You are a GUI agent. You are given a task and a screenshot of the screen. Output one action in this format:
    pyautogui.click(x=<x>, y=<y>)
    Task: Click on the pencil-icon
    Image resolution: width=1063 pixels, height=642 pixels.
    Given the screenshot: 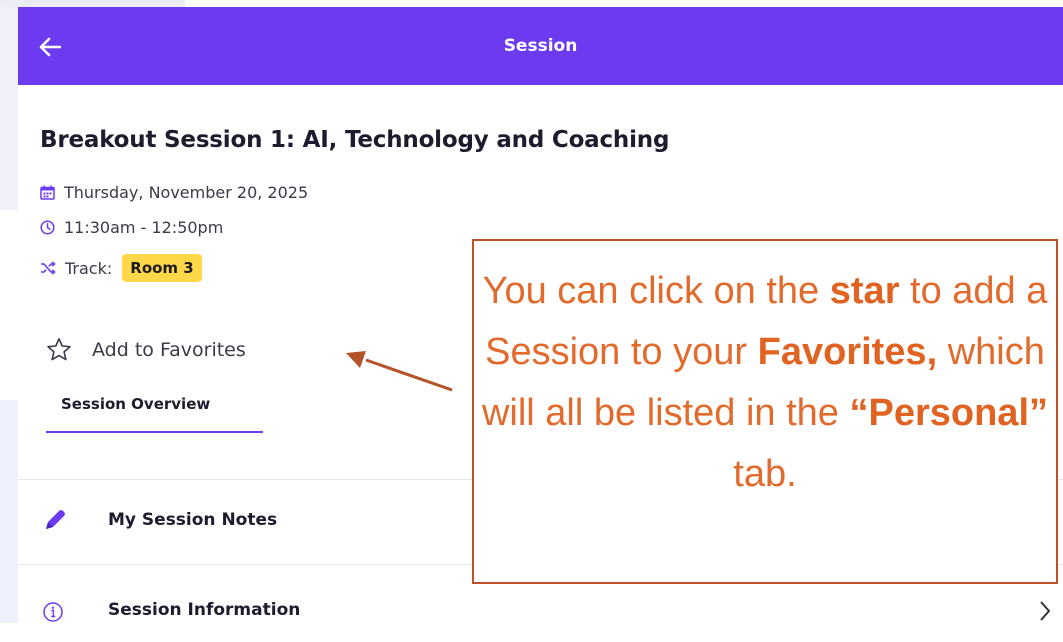 What is the action you would take?
    pyautogui.click(x=55, y=519)
    